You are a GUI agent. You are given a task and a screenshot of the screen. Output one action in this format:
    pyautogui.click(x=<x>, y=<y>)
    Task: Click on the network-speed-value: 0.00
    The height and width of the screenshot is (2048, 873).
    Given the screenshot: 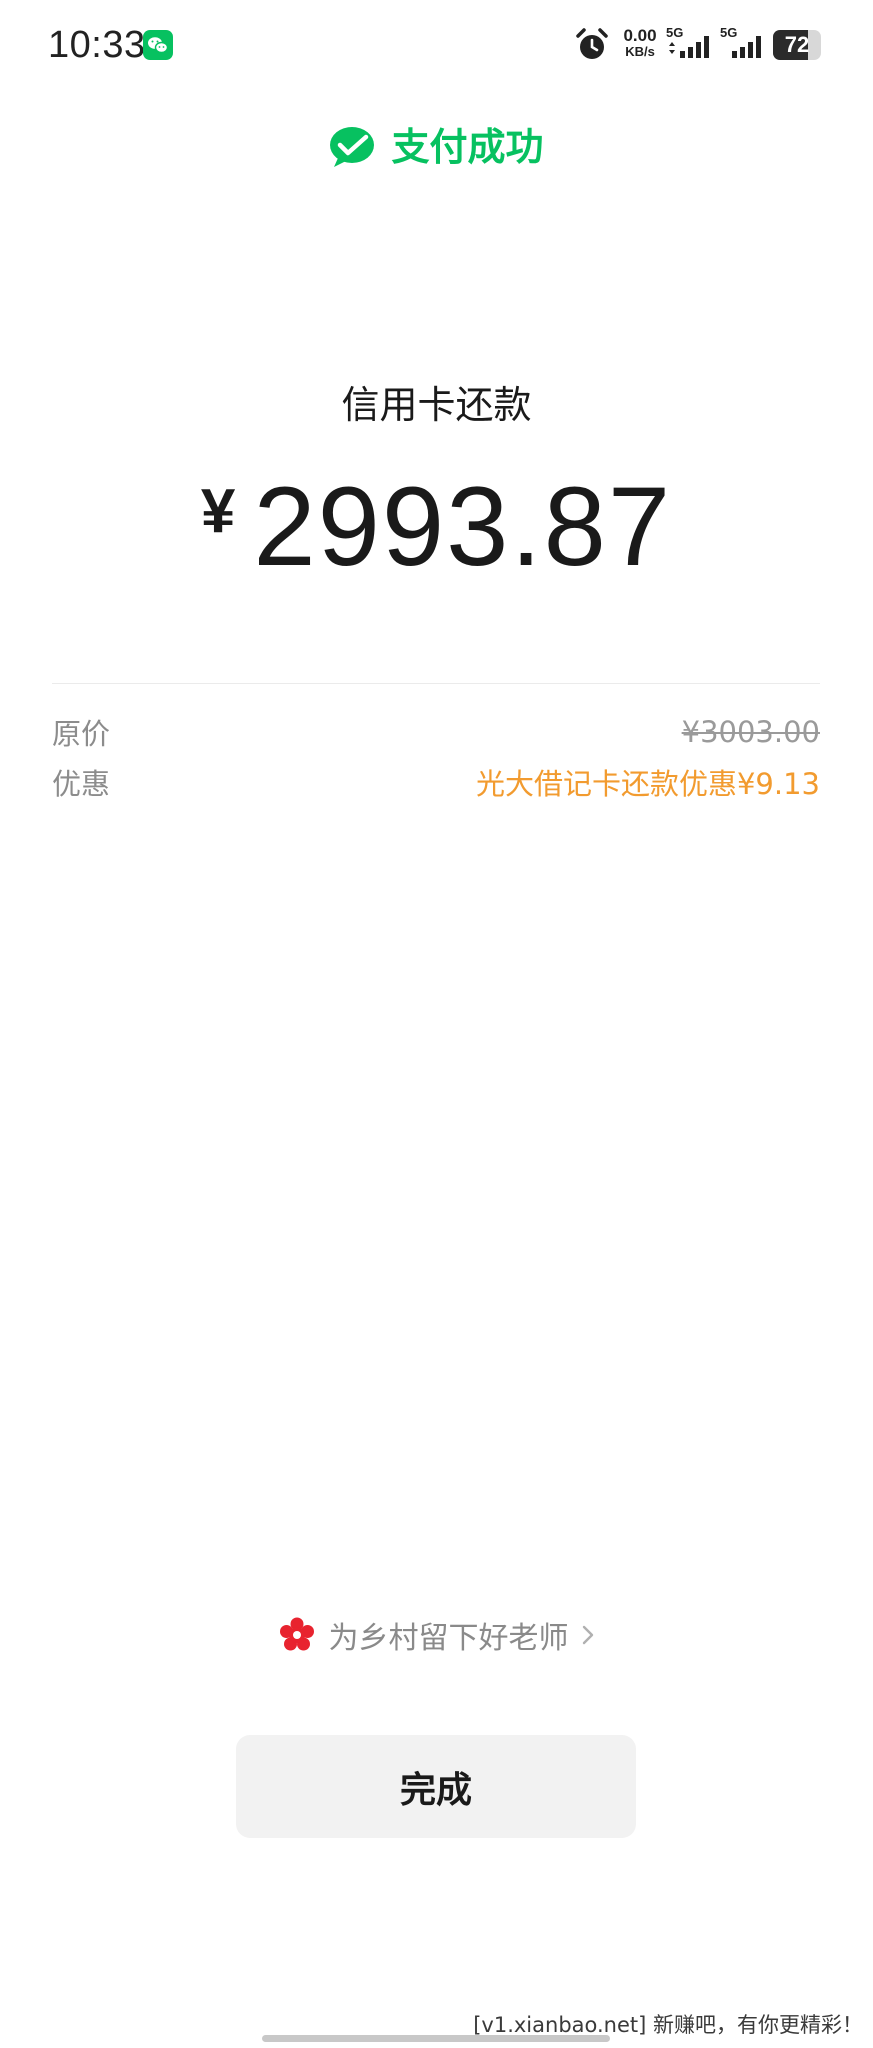 What is the action you would take?
    pyautogui.click(x=640, y=35)
    